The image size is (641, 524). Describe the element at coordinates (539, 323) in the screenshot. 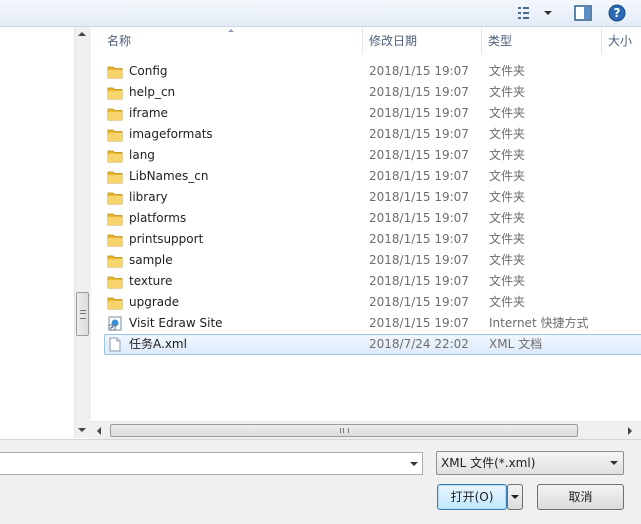

I see `file-type: Internet 快捷方式` at that location.